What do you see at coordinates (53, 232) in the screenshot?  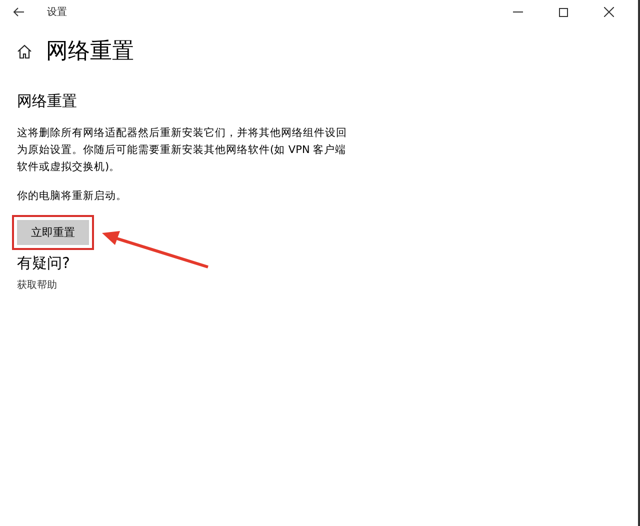 I see `reset-now-button: 立即重置` at bounding box center [53, 232].